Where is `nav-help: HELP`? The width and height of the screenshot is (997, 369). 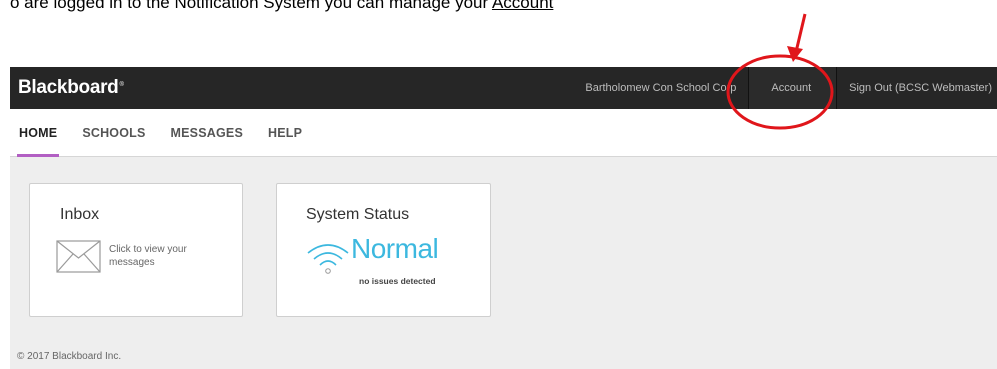
nav-help: HELP is located at coordinates (285, 133).